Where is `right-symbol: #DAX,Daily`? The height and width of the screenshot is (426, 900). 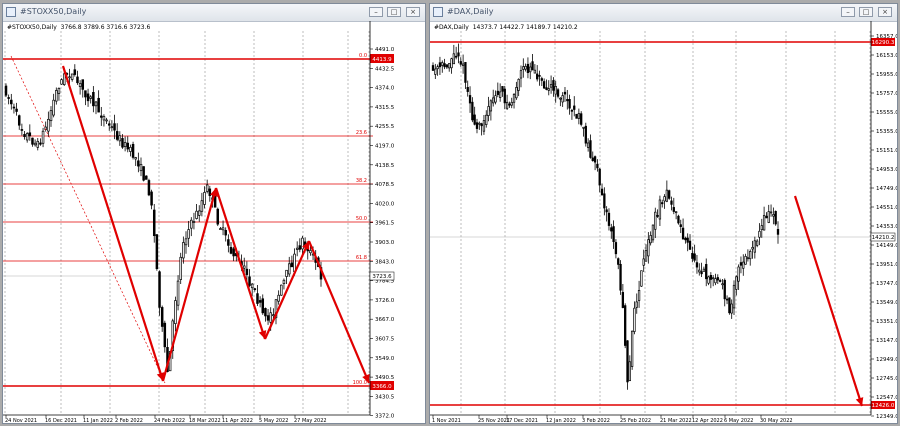 right-symbol: #DAX,Daily is located at coordinates (451, 27).